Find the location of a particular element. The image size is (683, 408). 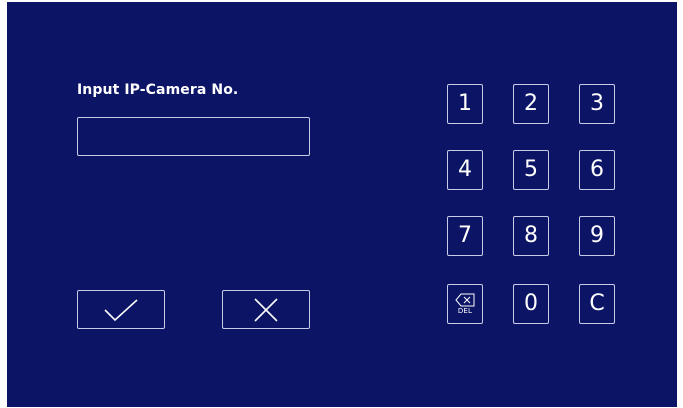

key-0: 0 is located at coordinates (531, 304).